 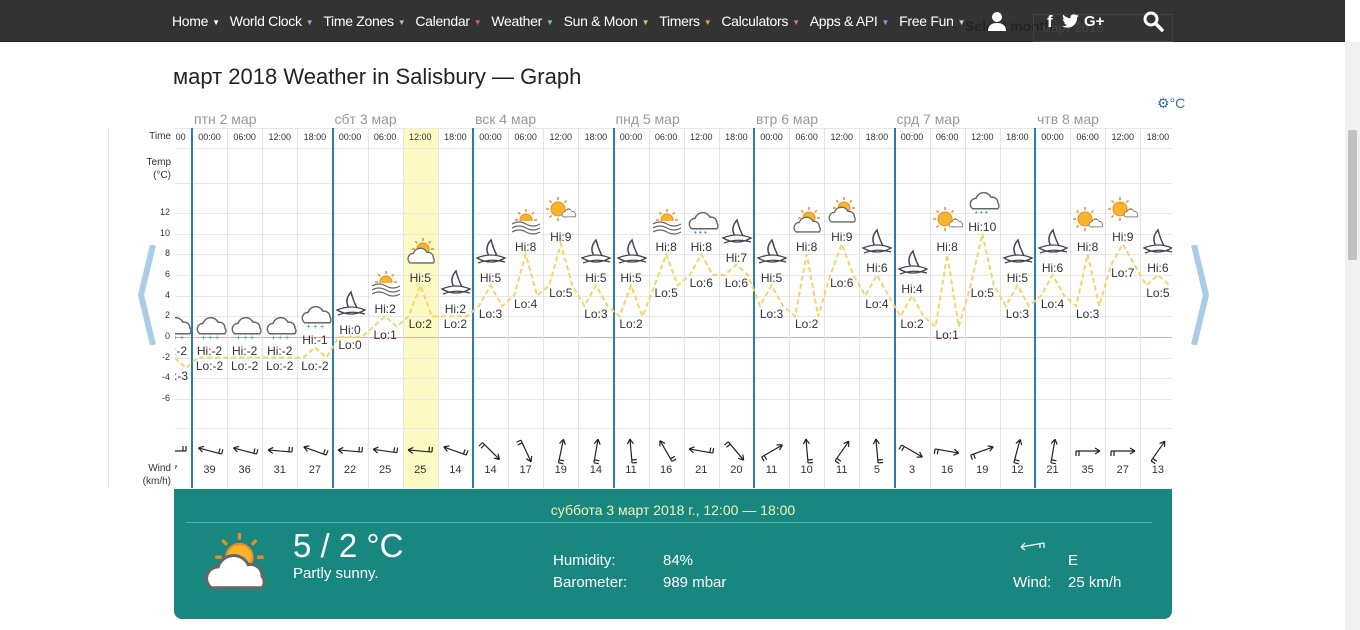 What do you see at coordinates (607, 21) in the screenshot?
I see `nav-item-sun-moon: Sun & Moon ▼` at bounding box center [607, 21].